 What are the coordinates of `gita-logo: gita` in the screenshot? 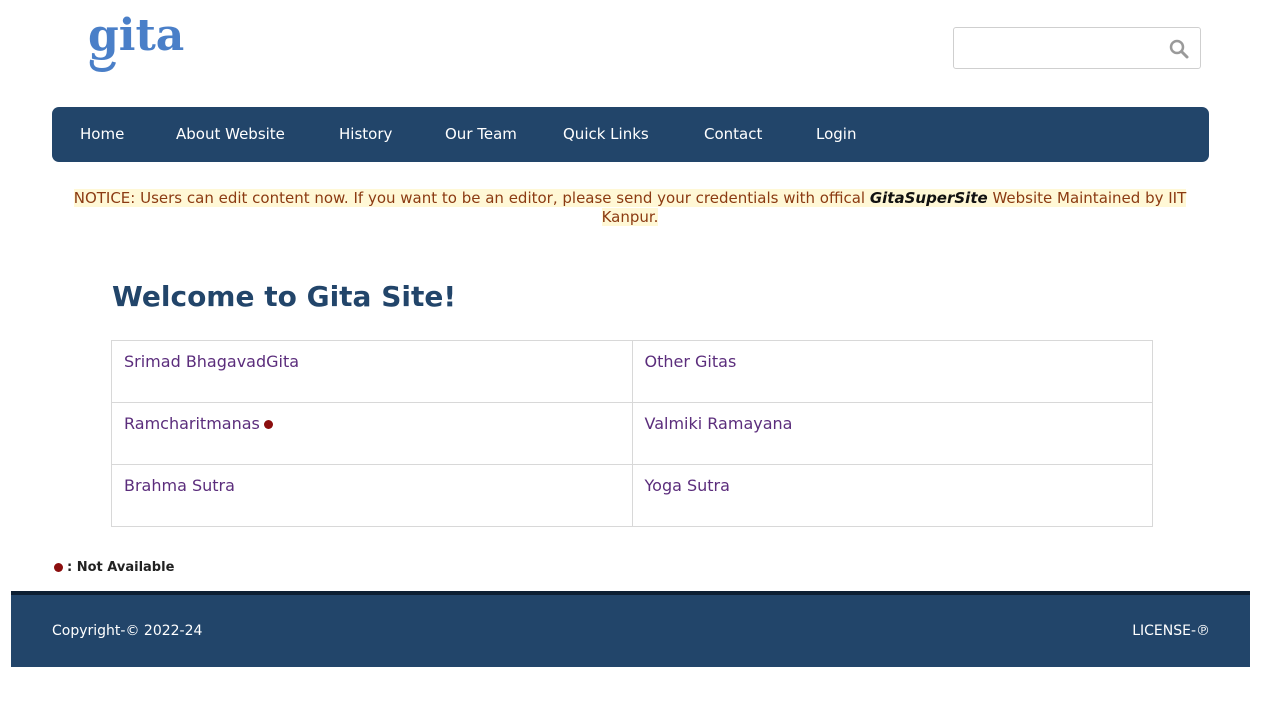 It's located at (134, 41).